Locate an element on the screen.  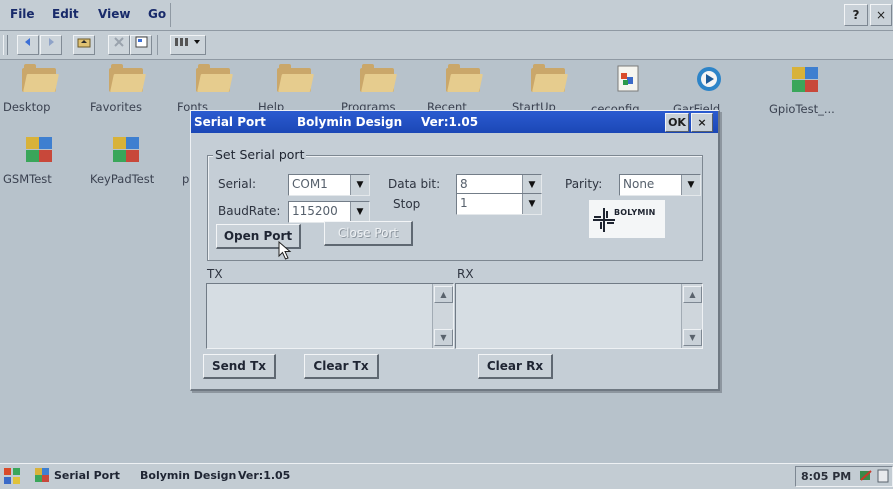
back-icon is located at coordinates (27, 42).